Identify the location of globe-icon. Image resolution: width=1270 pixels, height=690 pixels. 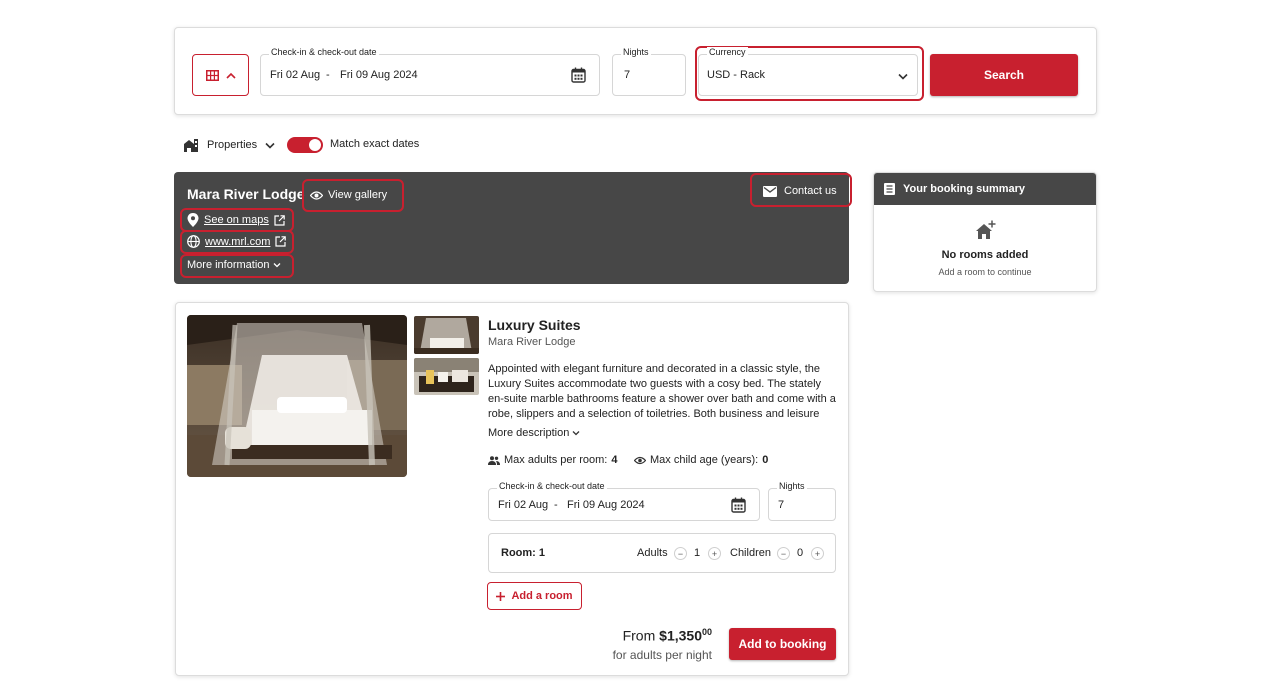
(193, 241).